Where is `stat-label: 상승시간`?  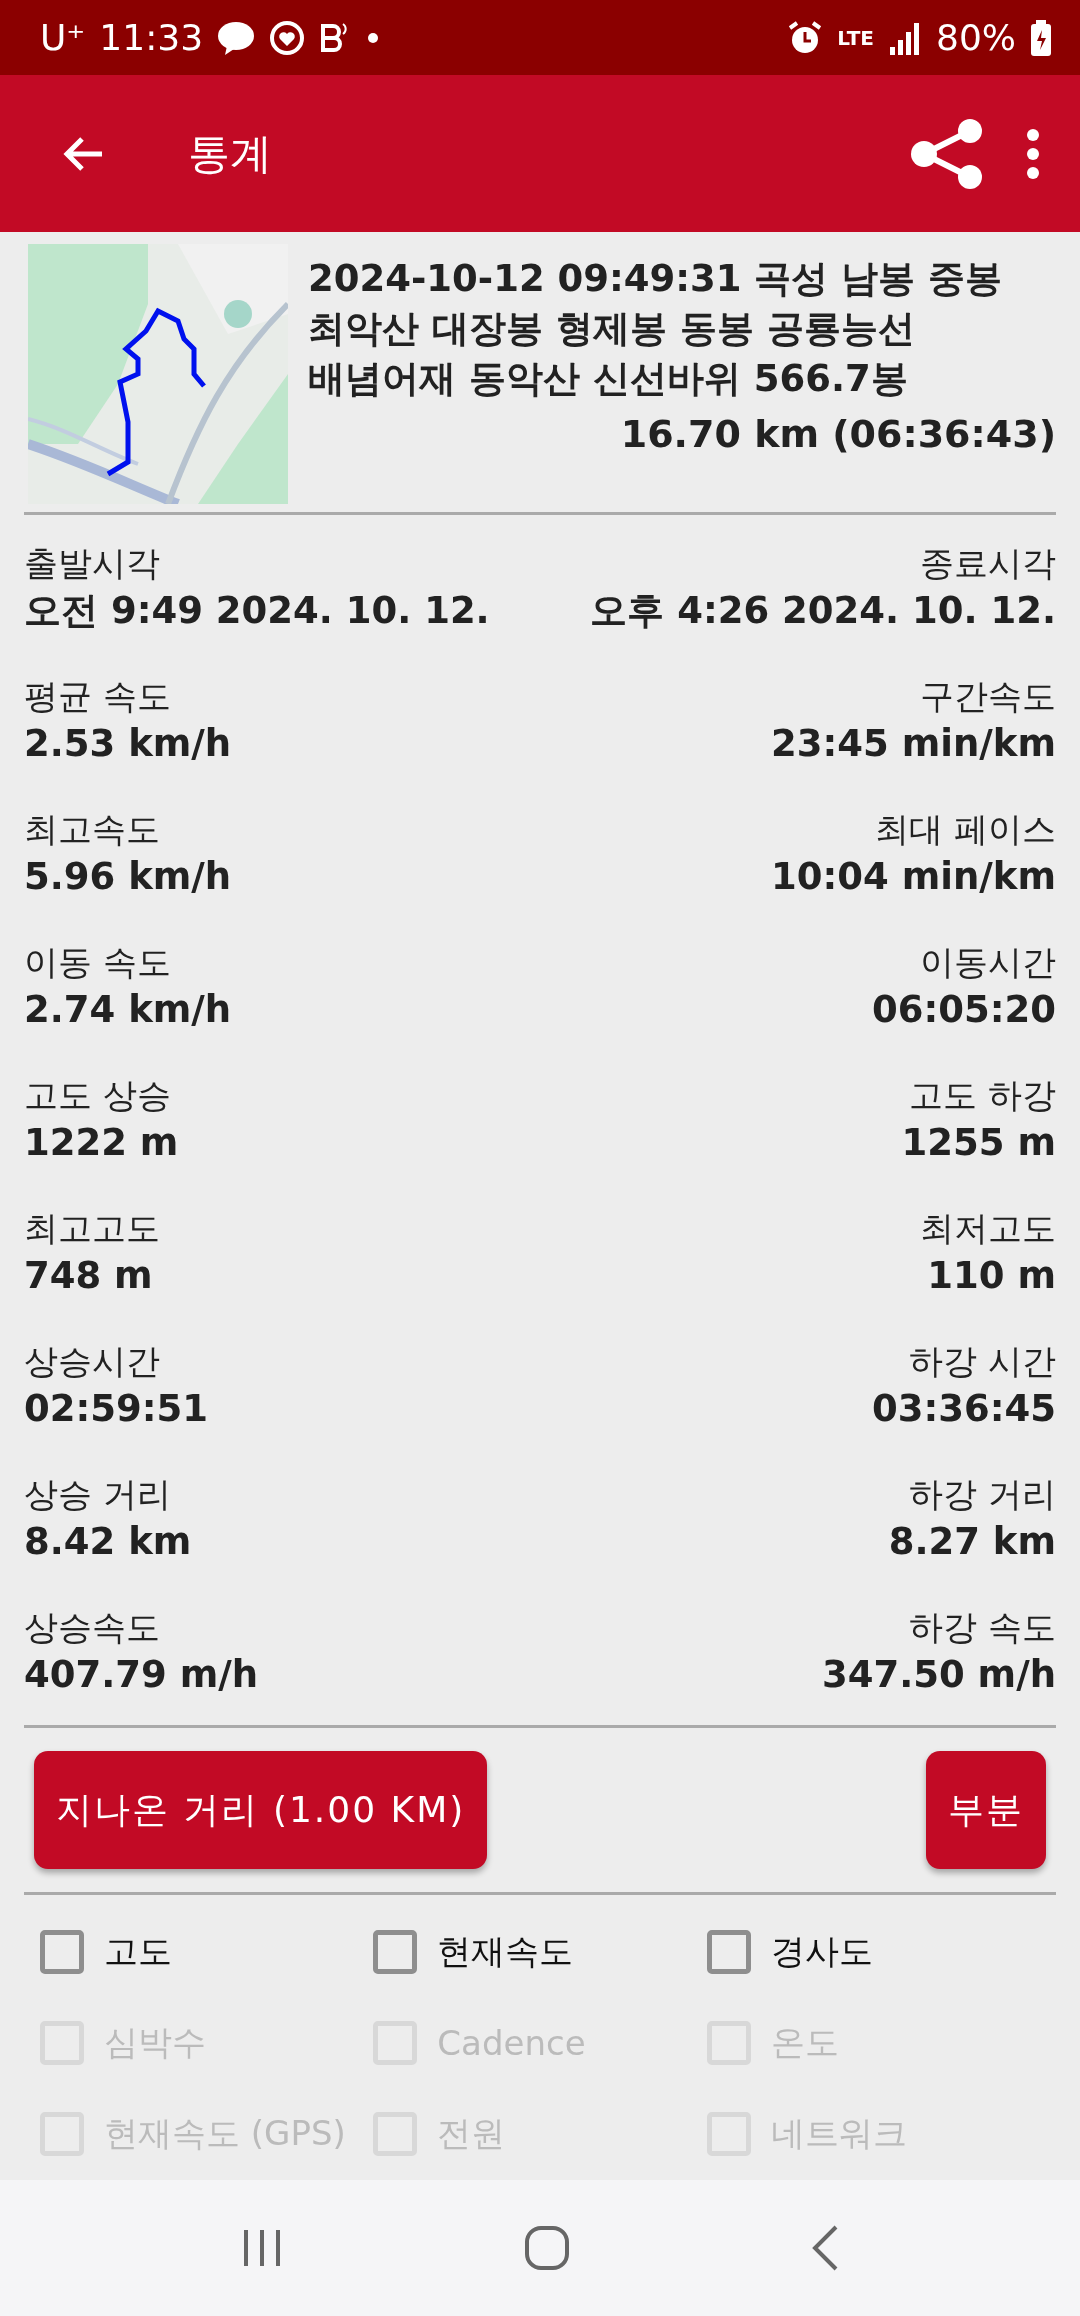
stat-label: 상승시간 is located at coordinates (92, 1361).